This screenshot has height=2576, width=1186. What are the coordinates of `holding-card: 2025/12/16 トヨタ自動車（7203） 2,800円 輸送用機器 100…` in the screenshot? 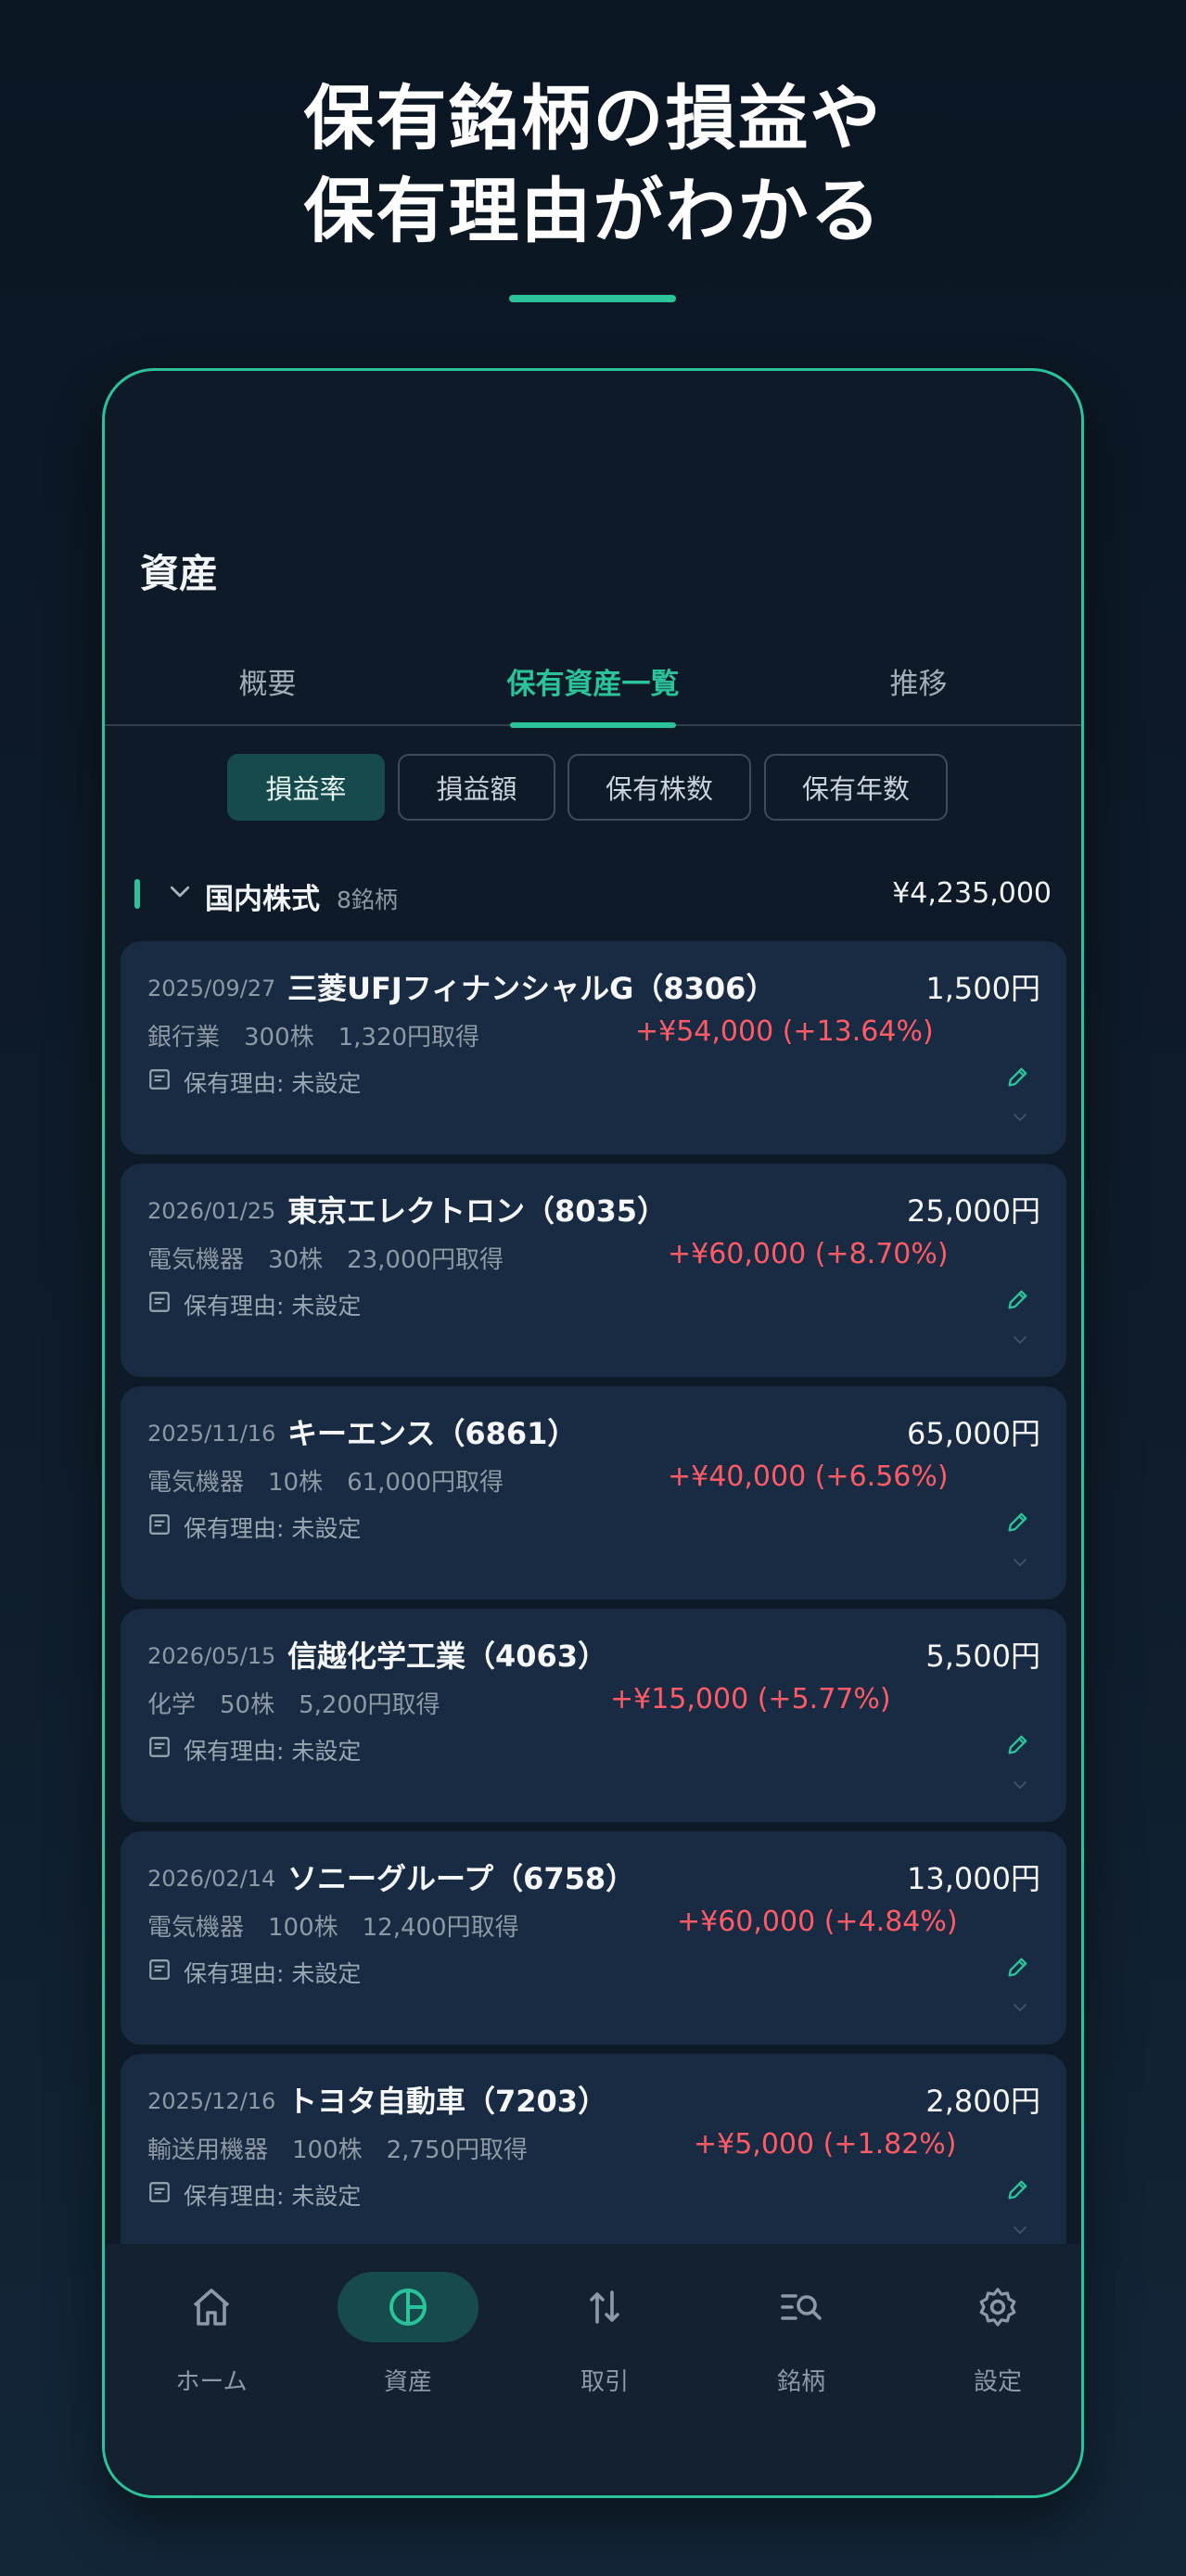 It's located at (593, 2149).